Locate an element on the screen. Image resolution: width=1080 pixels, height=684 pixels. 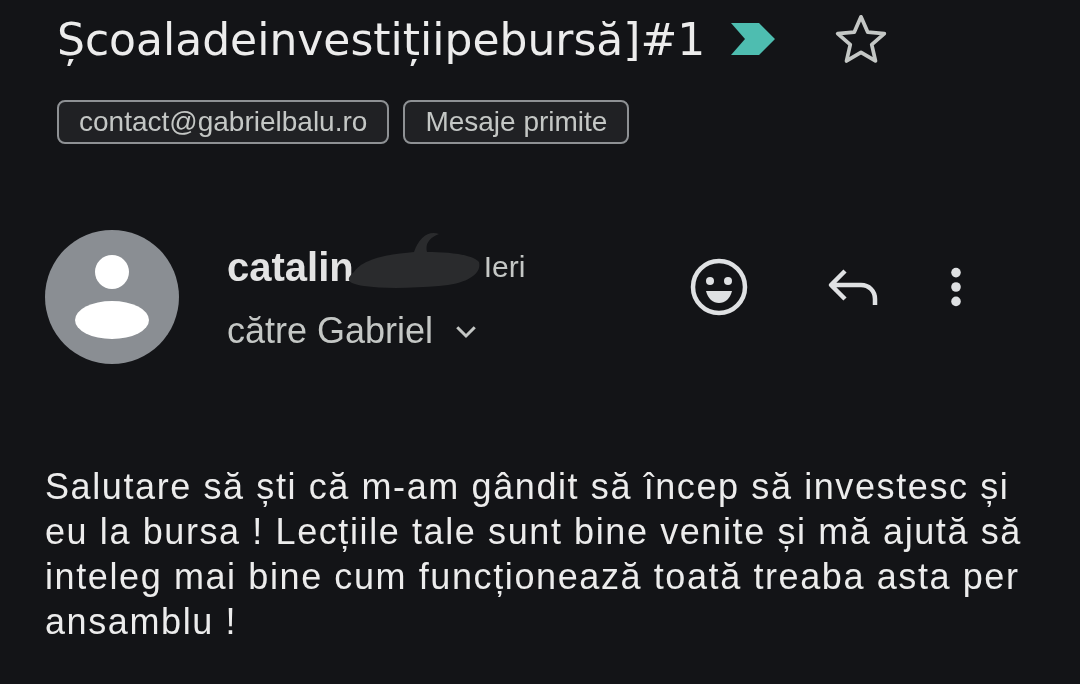
label-chip: Mesaje primite is located at coordinates (516, 122).